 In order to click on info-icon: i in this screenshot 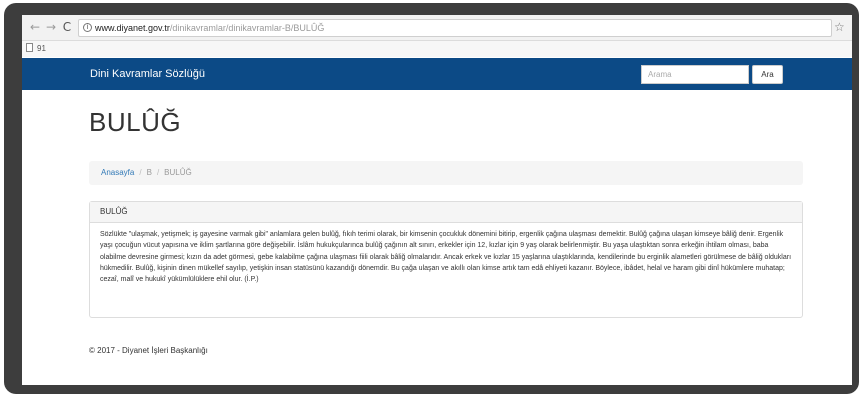, I will do `click(87, 27)`.